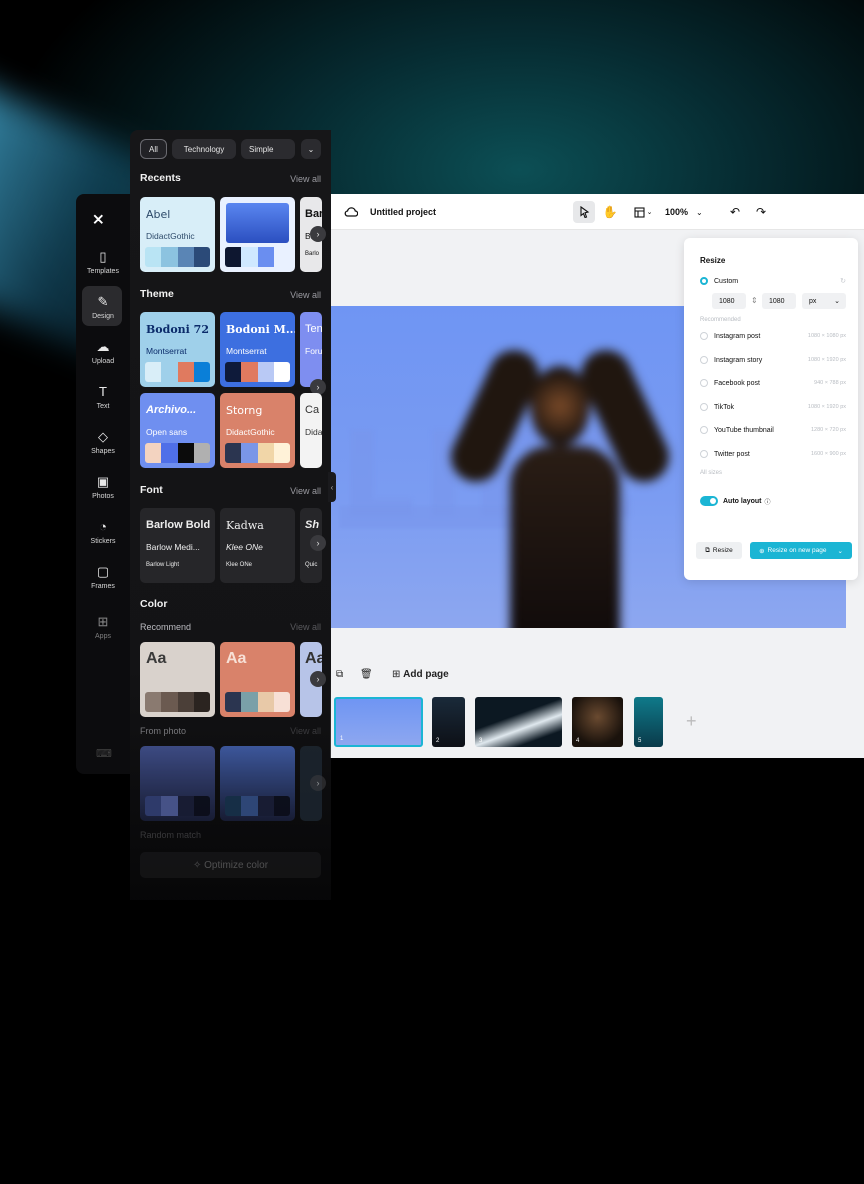  I want to click on auto-layout-toggle, so click(709, 501).